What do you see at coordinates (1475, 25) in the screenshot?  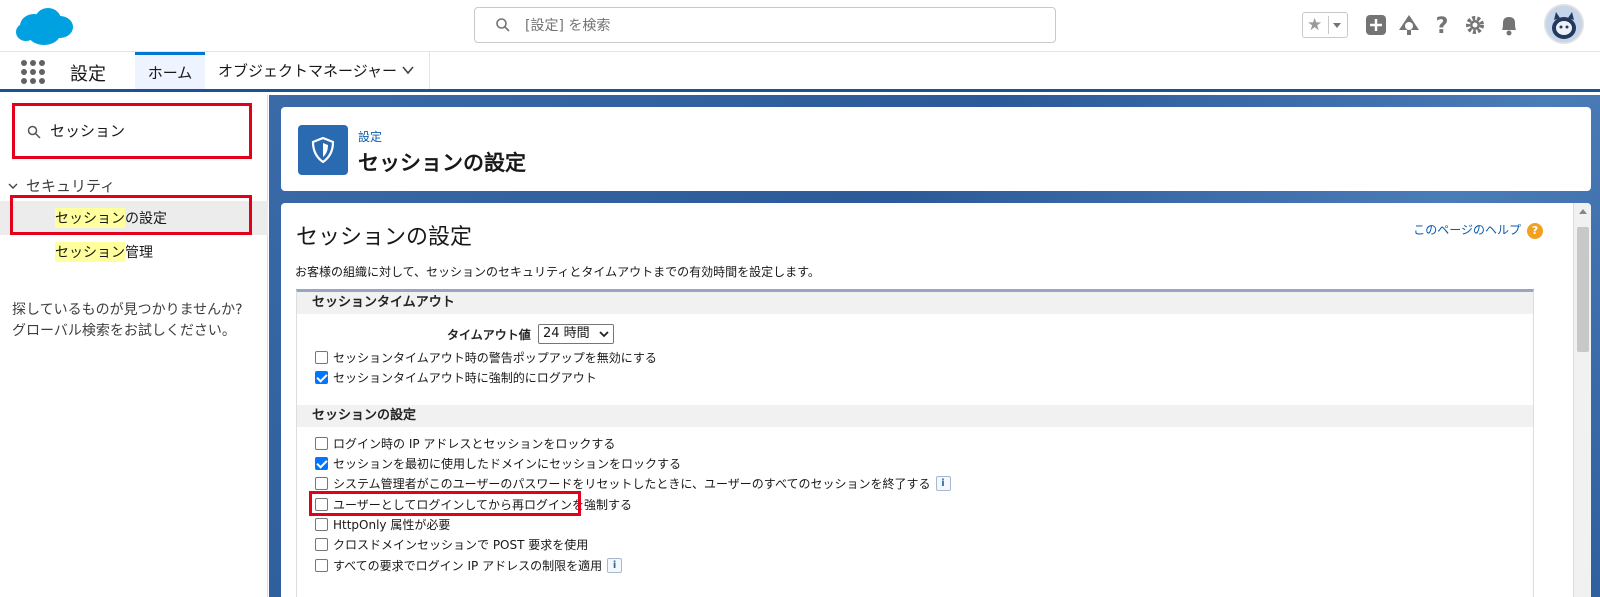 I see `gear-icon` at bounding box center [1475, 25].